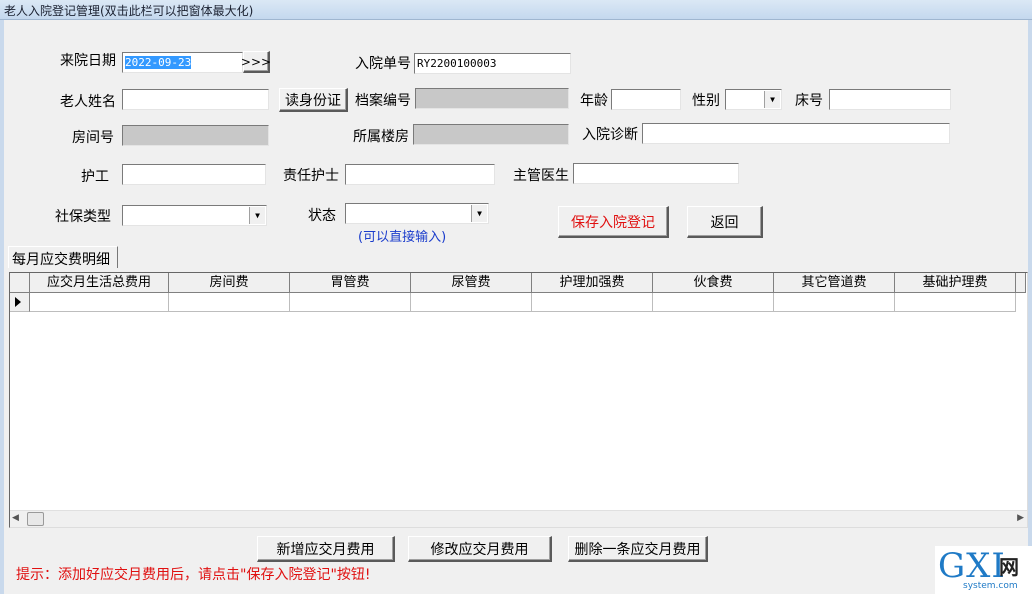  I want to click on status-hint: (可以直接输入), so click(402, 237).